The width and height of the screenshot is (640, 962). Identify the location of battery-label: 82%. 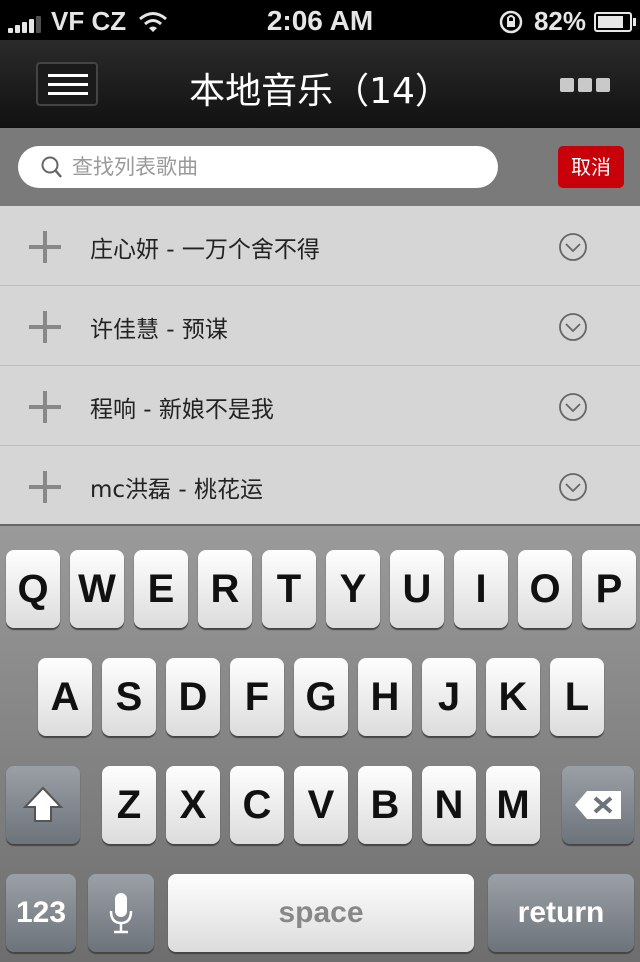
(559, 21).